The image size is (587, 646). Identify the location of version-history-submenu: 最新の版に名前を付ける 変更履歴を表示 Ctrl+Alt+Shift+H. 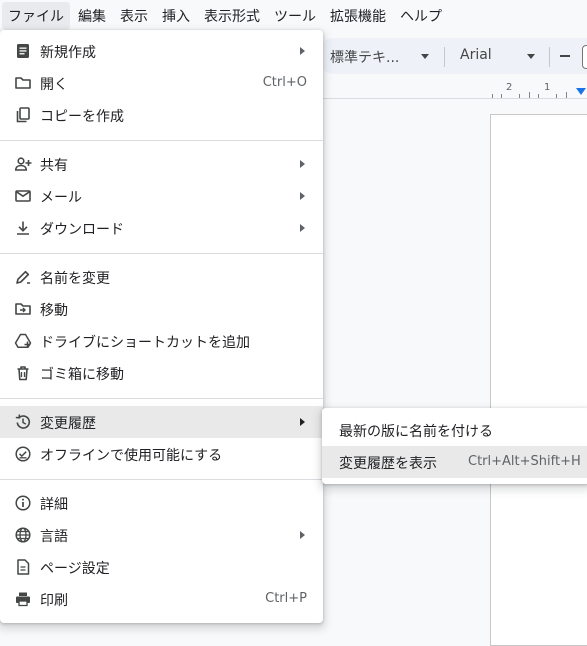
(454, 446).